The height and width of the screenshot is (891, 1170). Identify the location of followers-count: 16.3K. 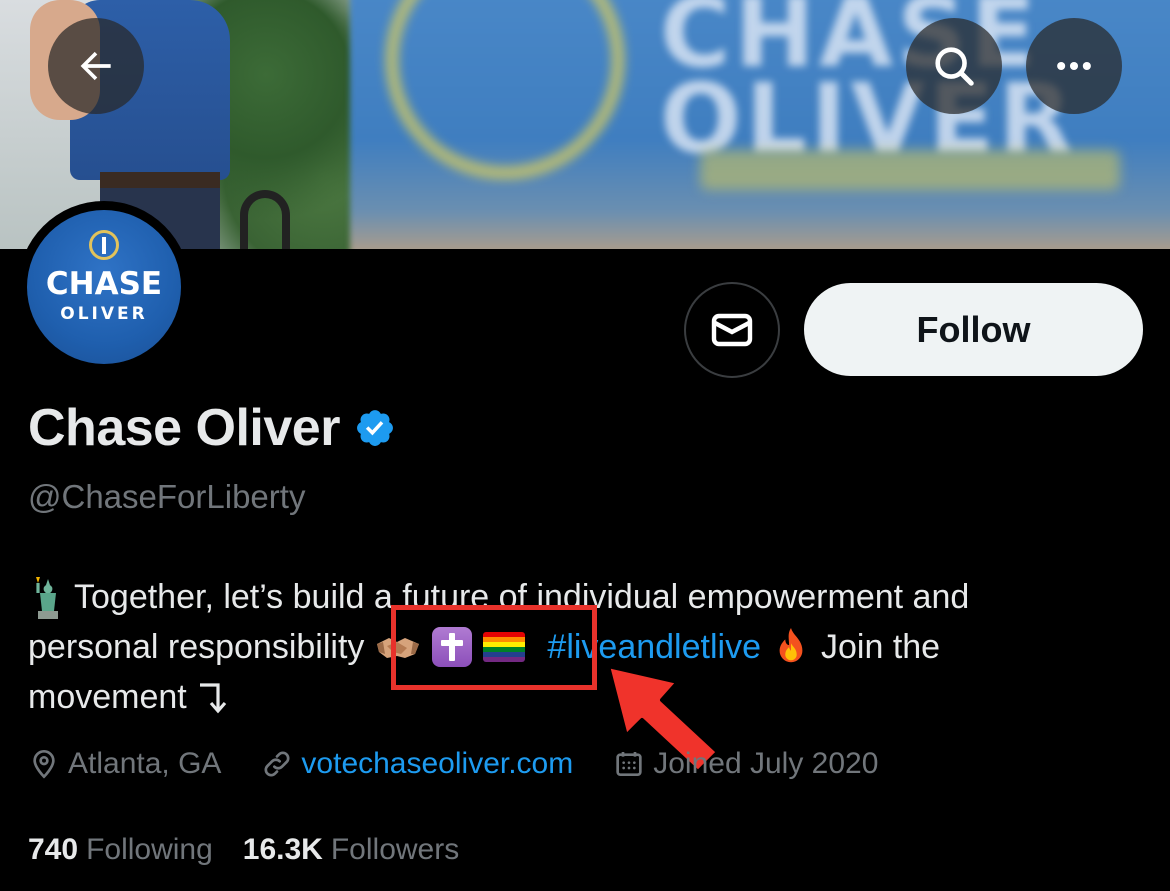
(282, 849).